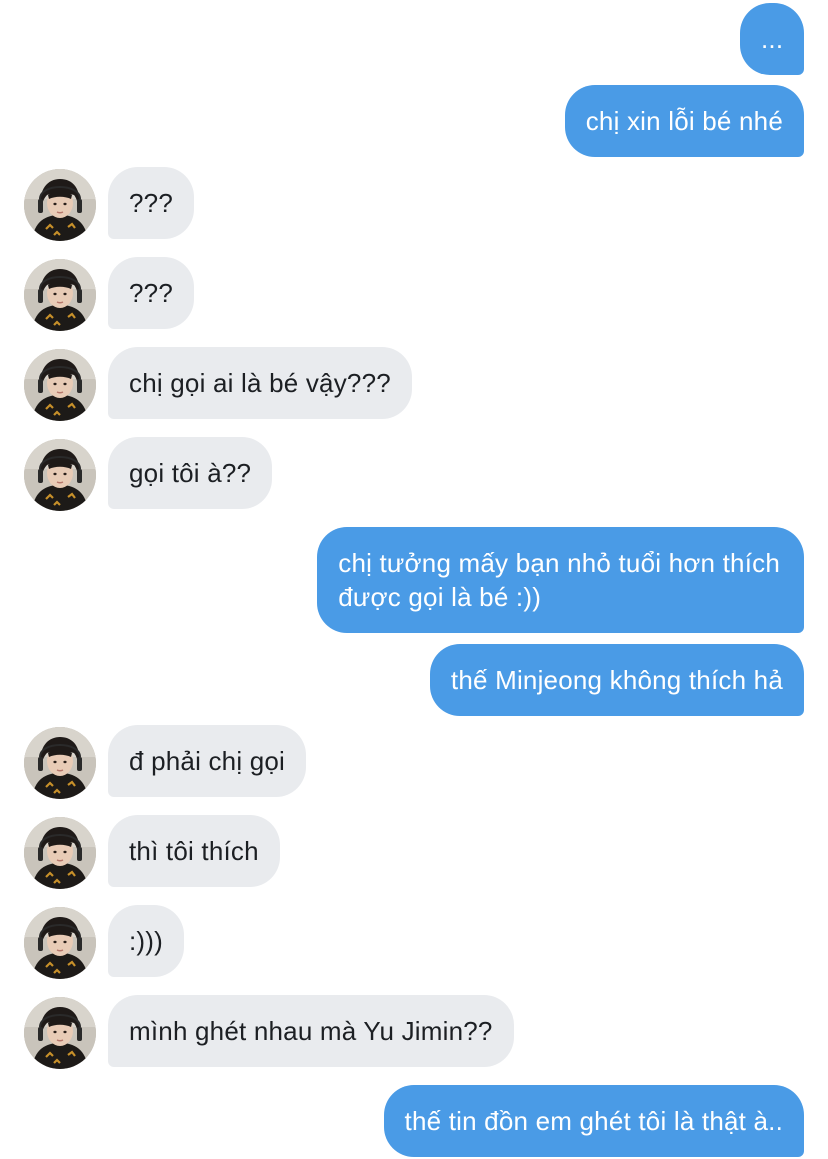 The image size is (828, 1159). I want to click on sent-message-bubble: thế tin đồn em ghét tôi là thật à.., so click(593, 1121).